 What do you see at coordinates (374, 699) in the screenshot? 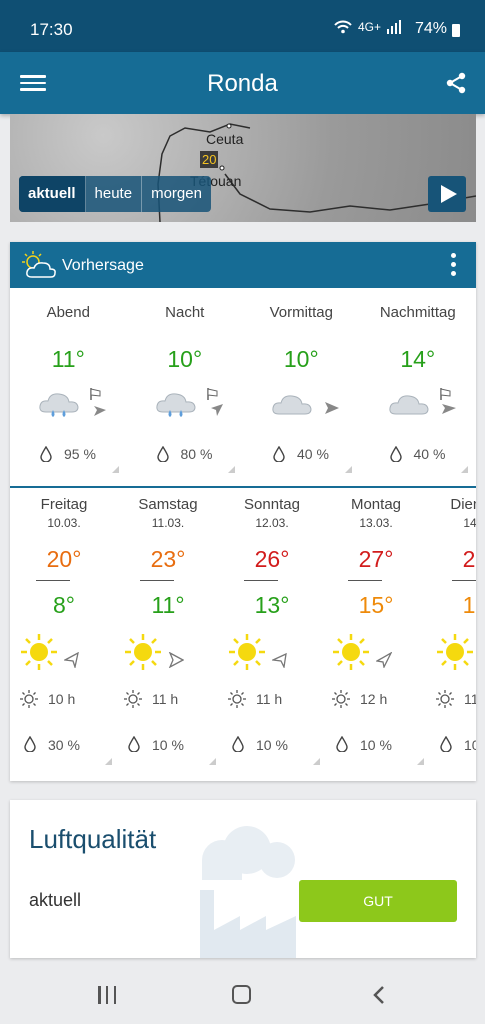
I see `sun-hours: 12 h` at bounding box center [374, 699].